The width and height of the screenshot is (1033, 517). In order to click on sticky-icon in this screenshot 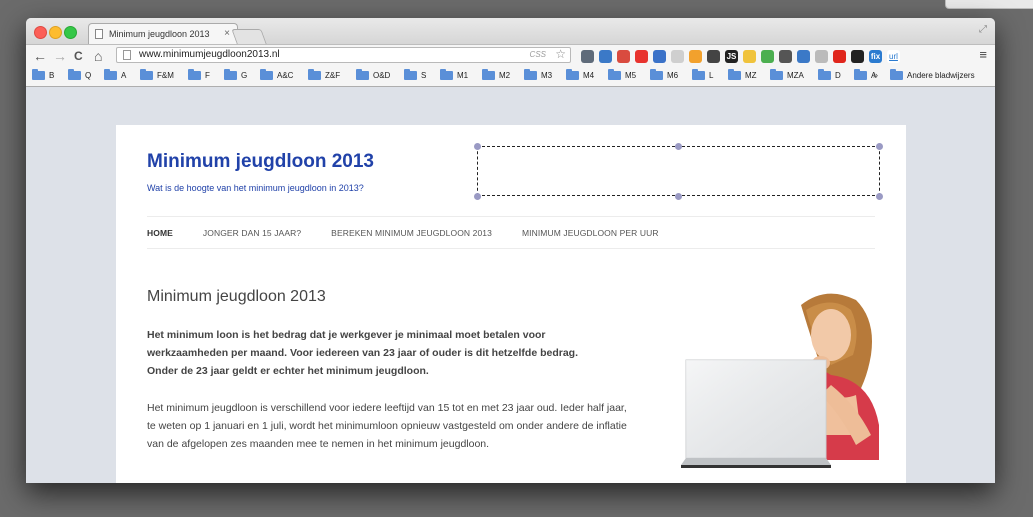, I will do `click(749, 56)`.